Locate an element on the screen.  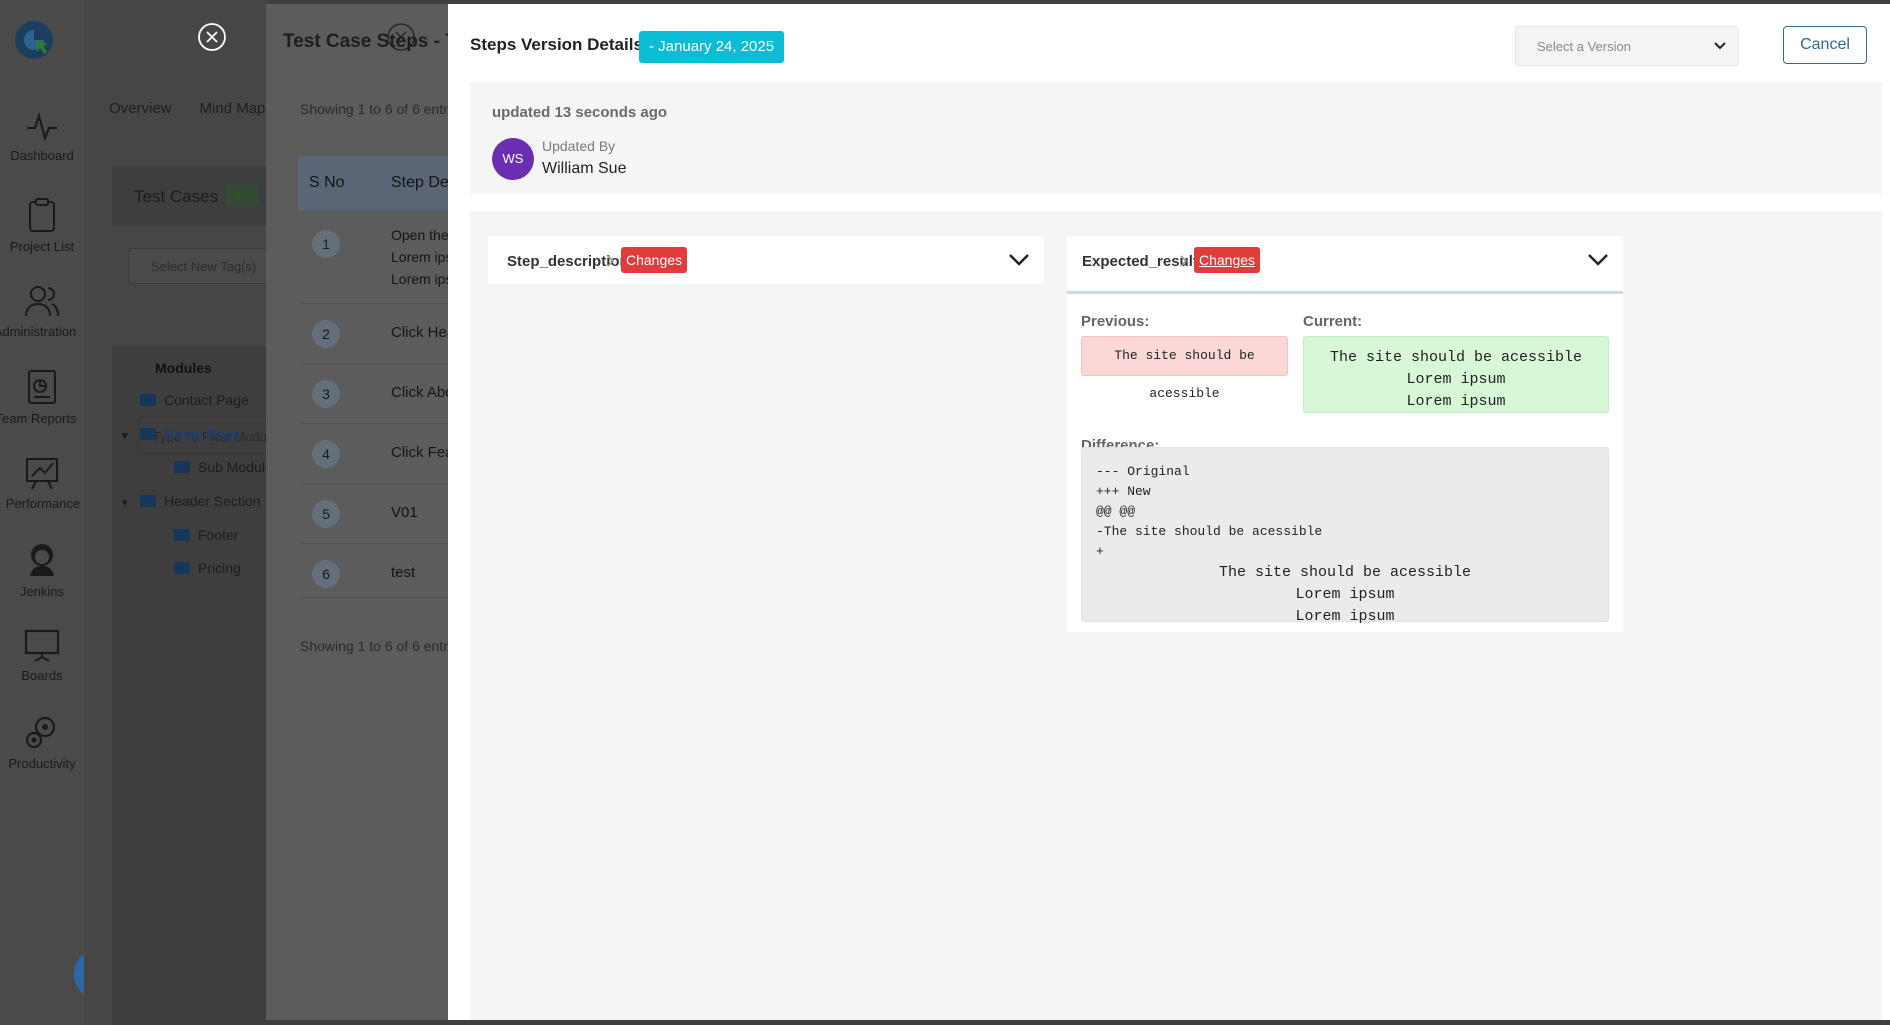
step-number: 5 is located at coordinates (326, 514).